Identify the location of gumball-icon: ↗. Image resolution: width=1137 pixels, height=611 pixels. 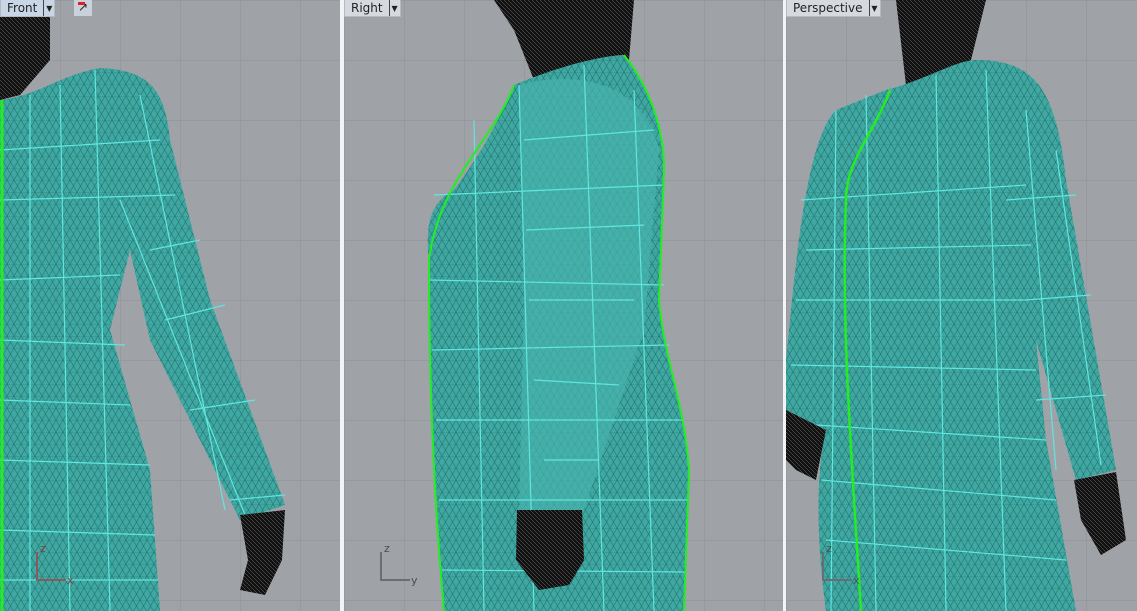
(83, 8).